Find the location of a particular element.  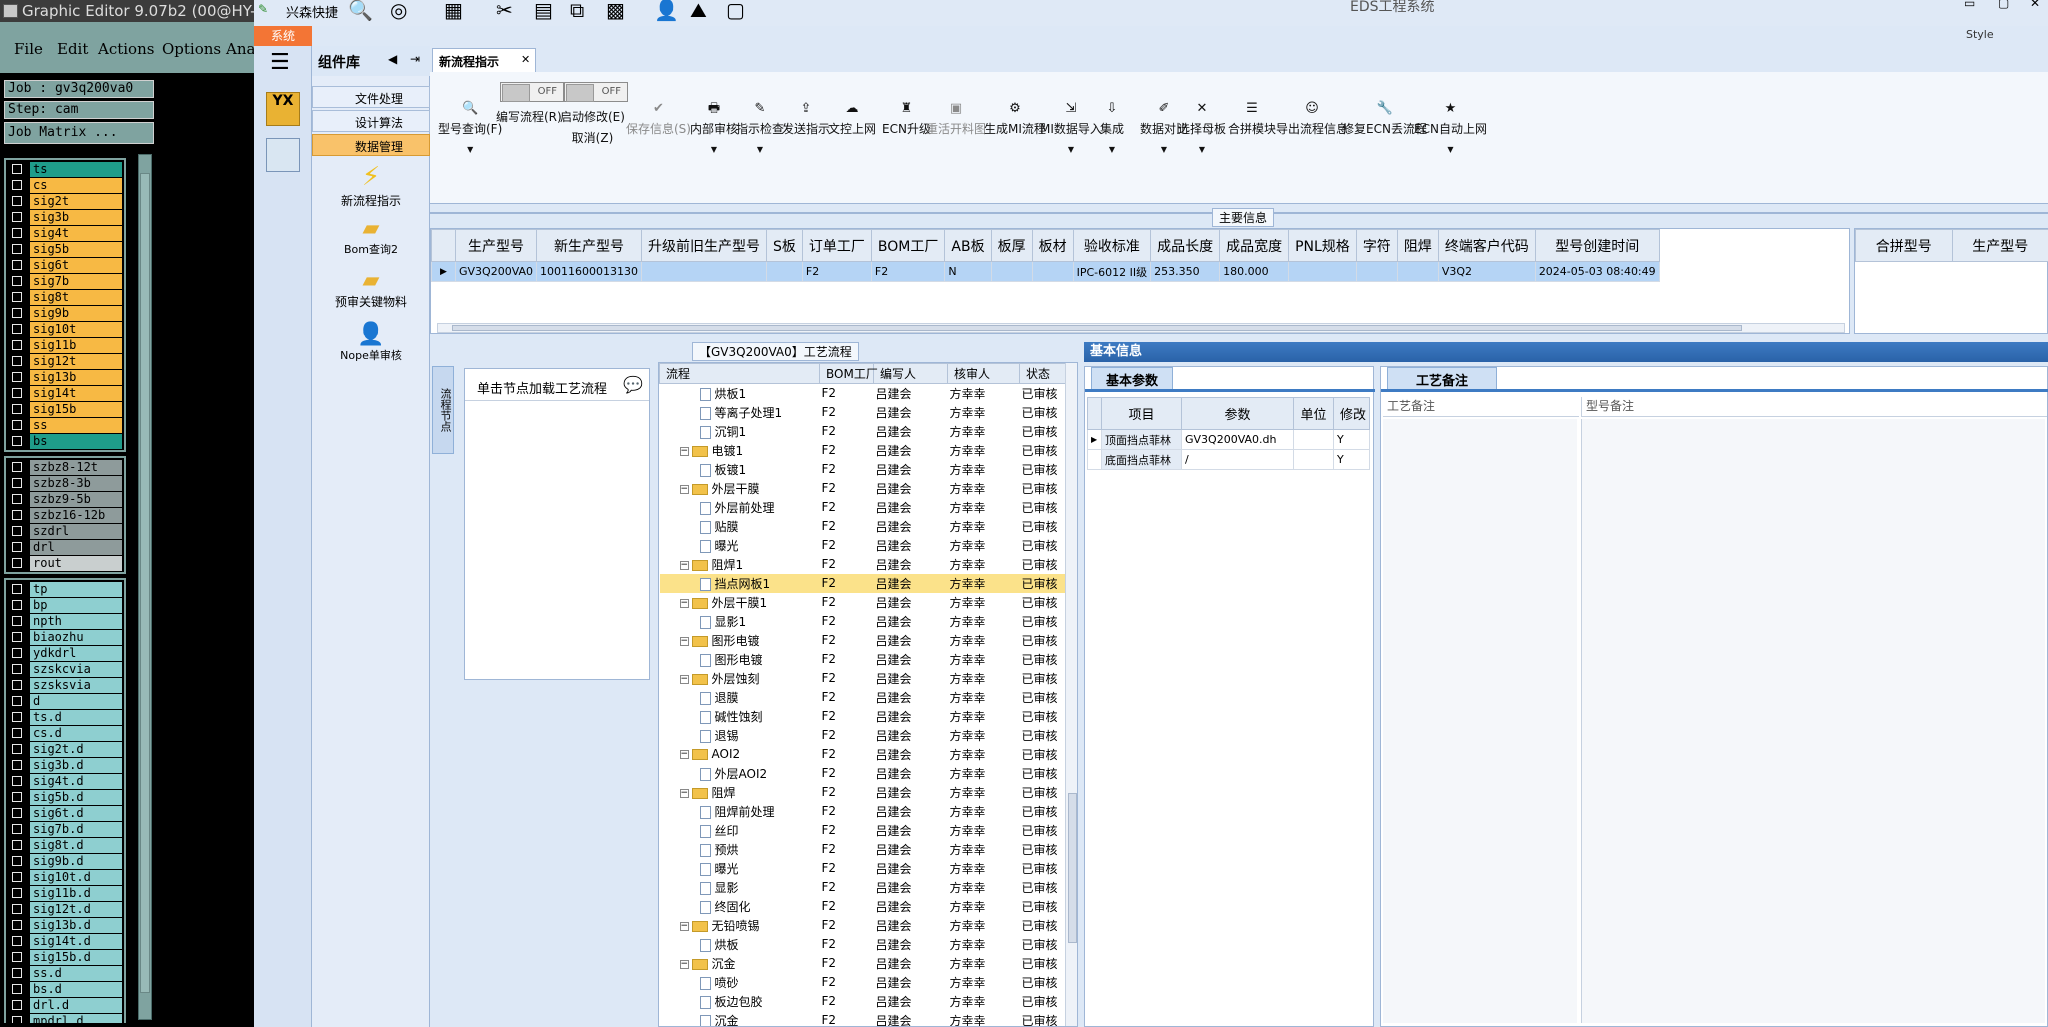

basic-column-header: 单位 is located at coordinates (1313, 413).